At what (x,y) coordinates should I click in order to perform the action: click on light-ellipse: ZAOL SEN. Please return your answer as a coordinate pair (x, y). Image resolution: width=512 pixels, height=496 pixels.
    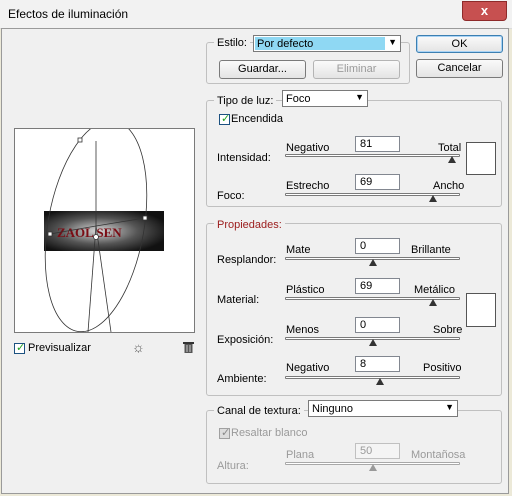
    Looking at the image, I should click on (104, 230).